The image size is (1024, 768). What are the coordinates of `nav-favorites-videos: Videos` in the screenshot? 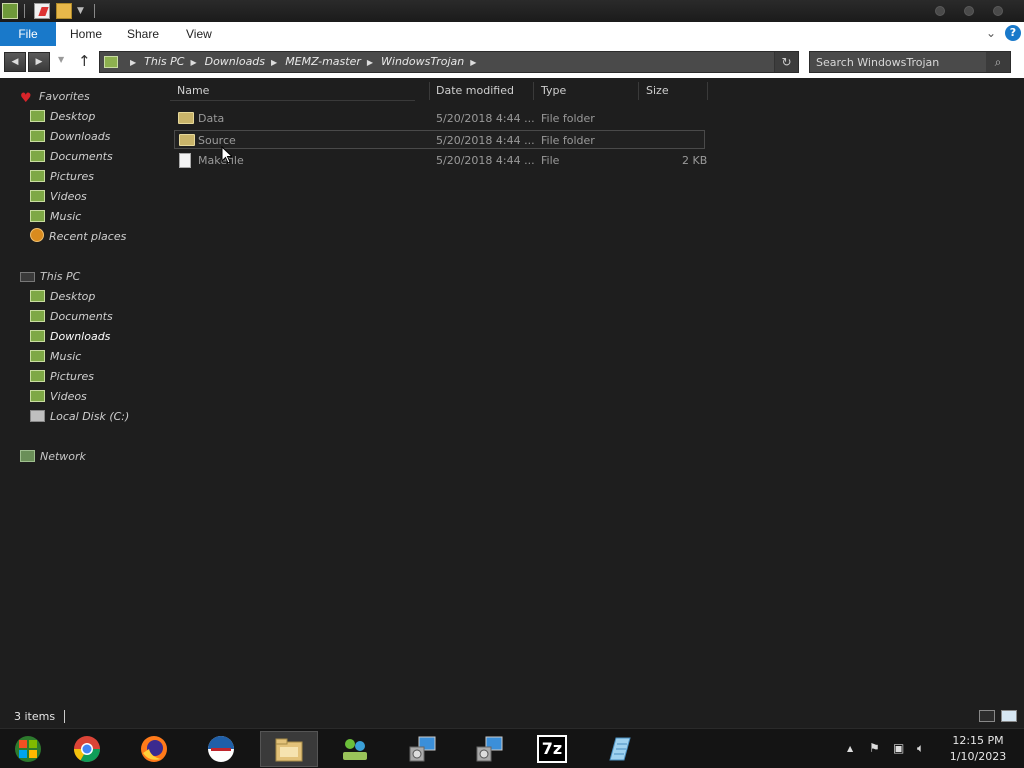 It's located at (58, 197).